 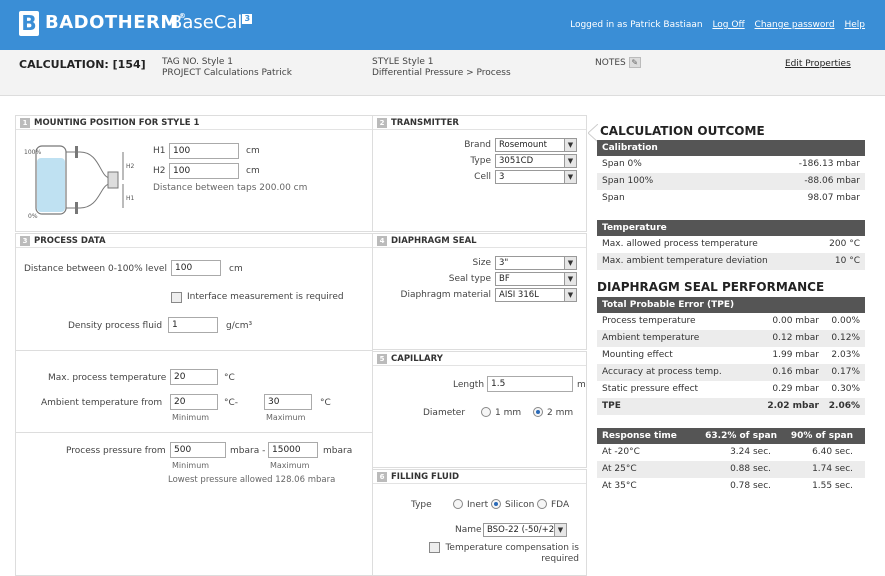 What do you see at coordinates (496, 504) in the screenshot?
I see `type-silicon-radio` at bounding box center [496, 504].